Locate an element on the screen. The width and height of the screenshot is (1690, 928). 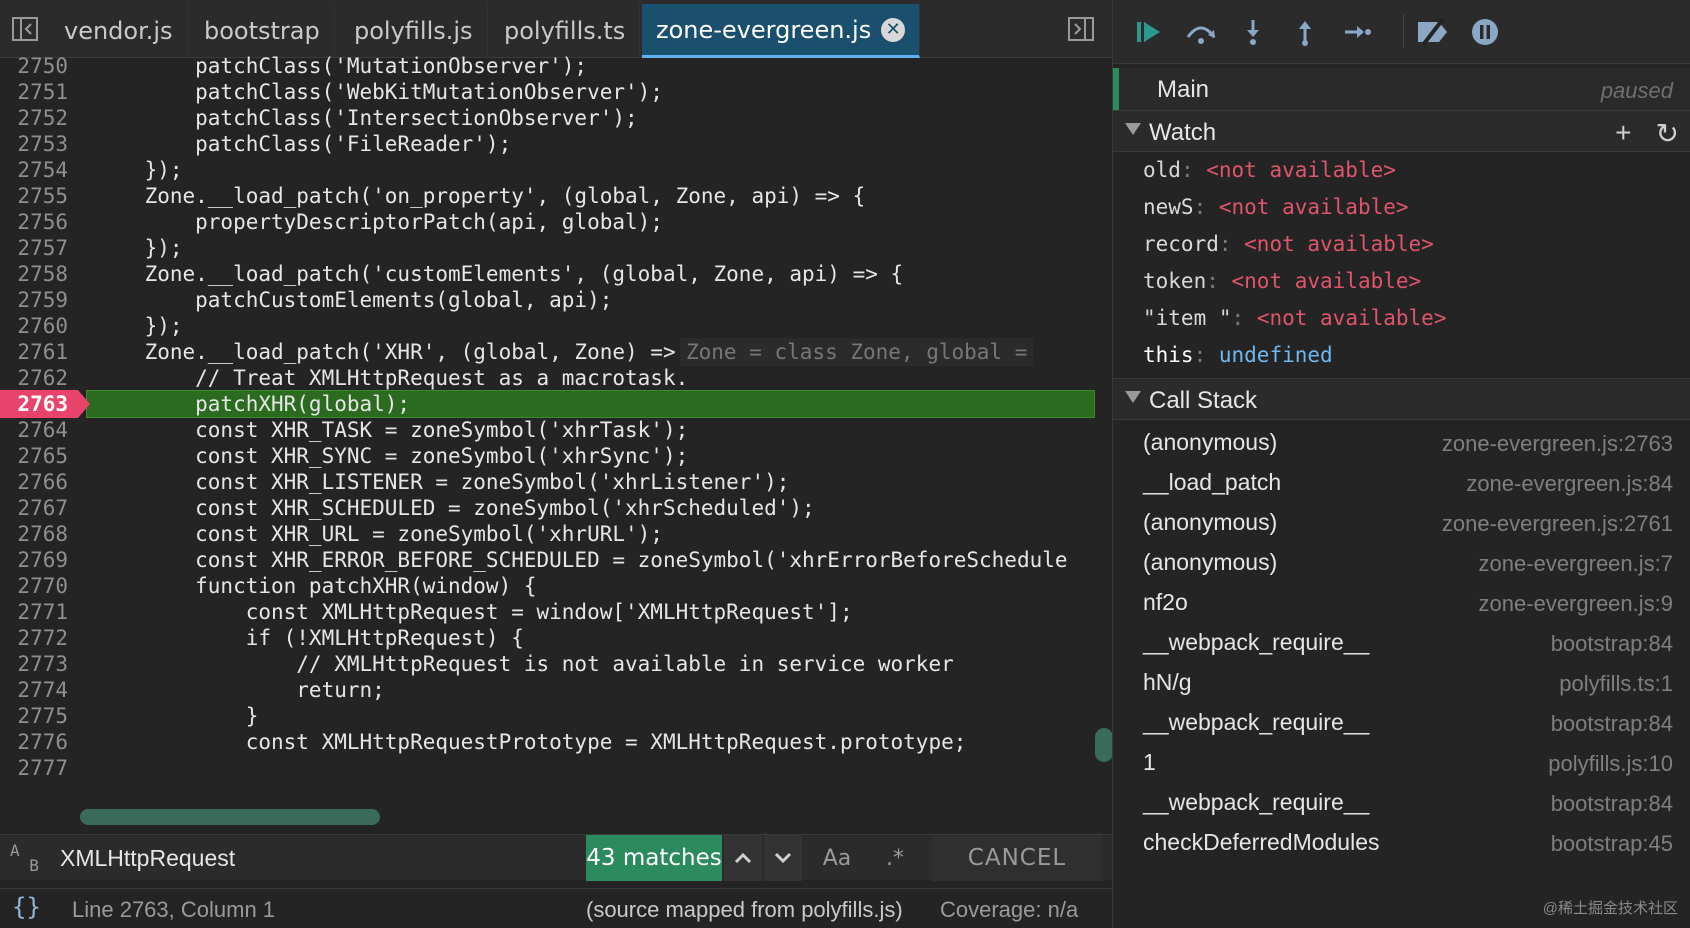
line-number: 2754 is located at coordinates (39, 170).